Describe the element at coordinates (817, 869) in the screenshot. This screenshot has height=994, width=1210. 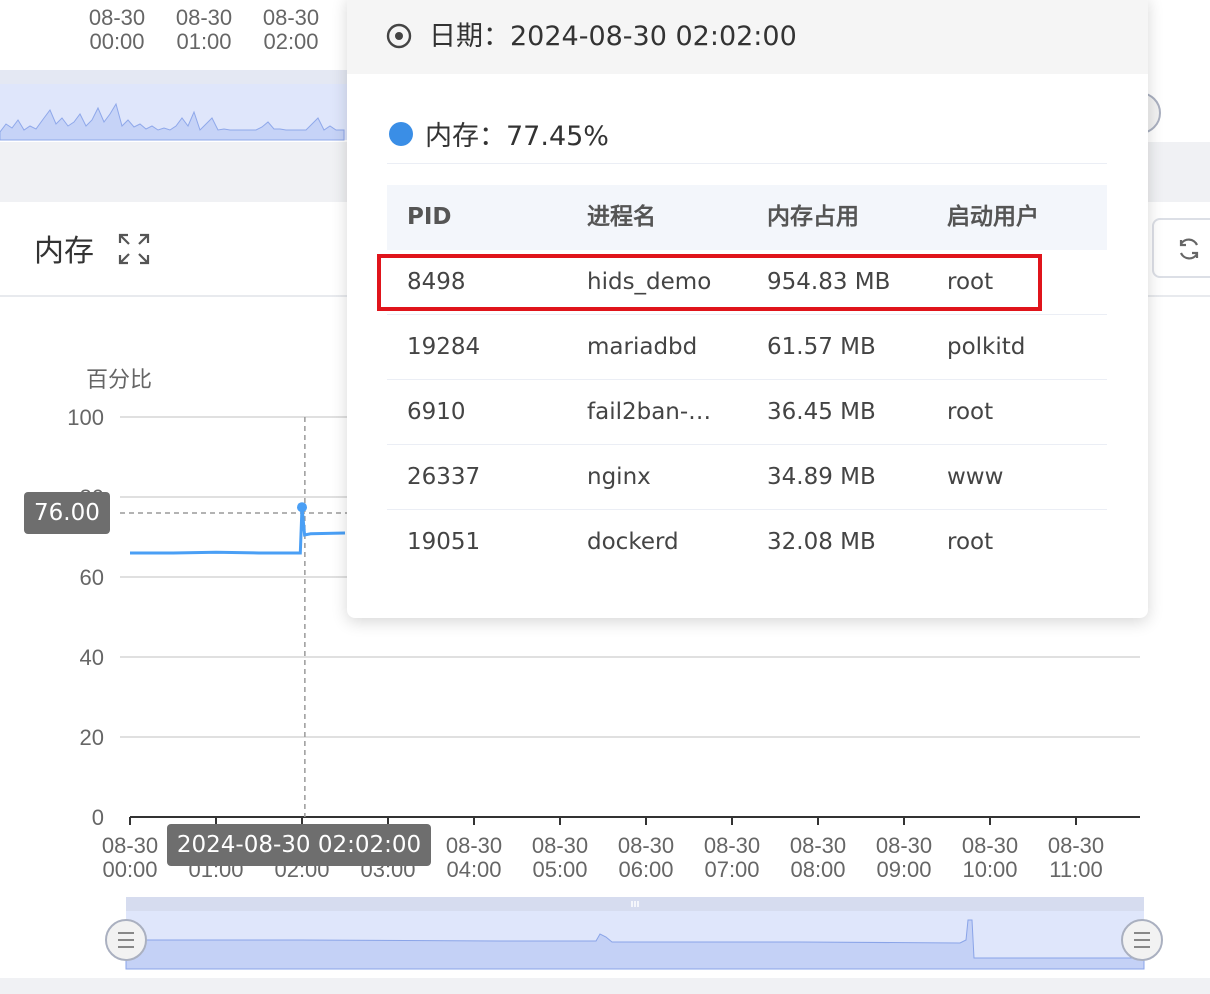
I see `x-tick-label: 08:00` at that location.